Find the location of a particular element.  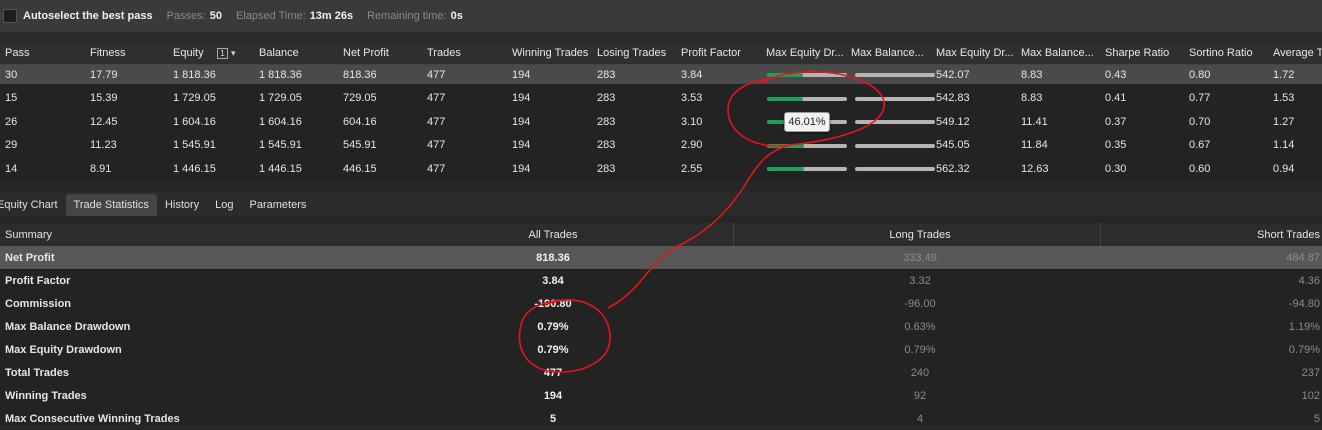

grid-cell-pass: 29 is located at coordinates (11, 145).